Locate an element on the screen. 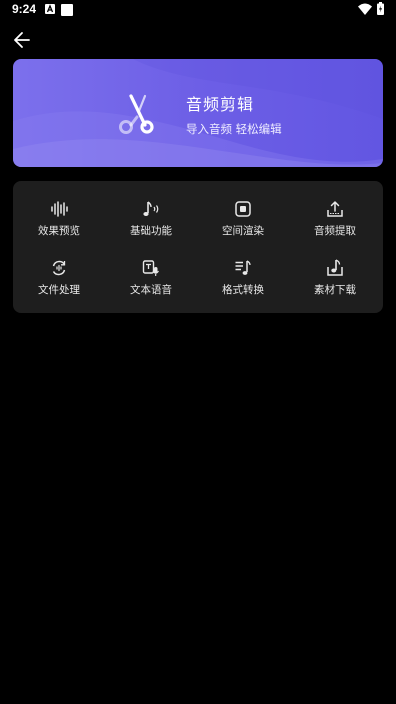 The image size is (396, 704). extract-upload-icon is located at coordinates (335, 208).